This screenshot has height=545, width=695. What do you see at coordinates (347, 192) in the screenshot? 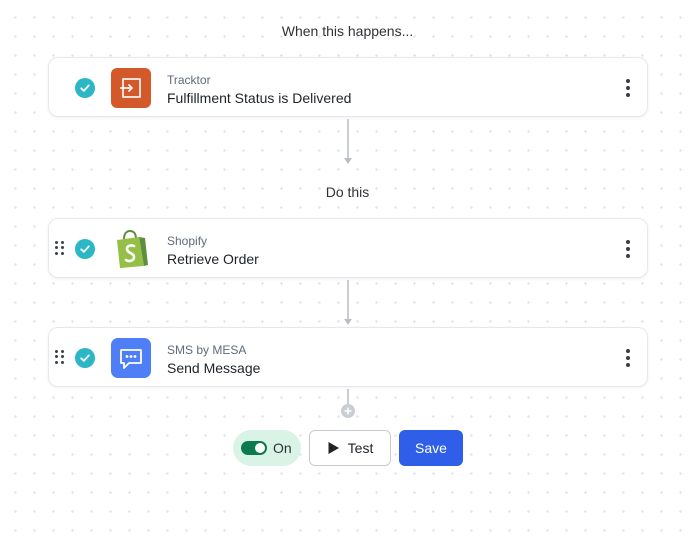
I see `action-section-label: Do this` at bounding box center [347, 192].